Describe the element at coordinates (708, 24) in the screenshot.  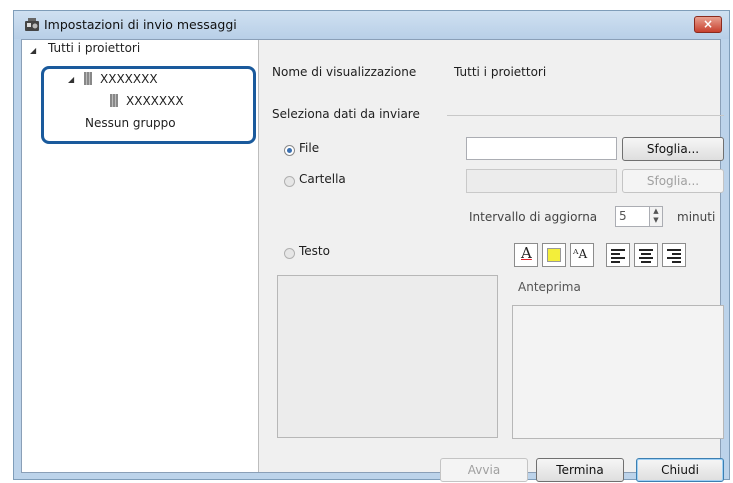
I see `close-window-button: ×` at that location.